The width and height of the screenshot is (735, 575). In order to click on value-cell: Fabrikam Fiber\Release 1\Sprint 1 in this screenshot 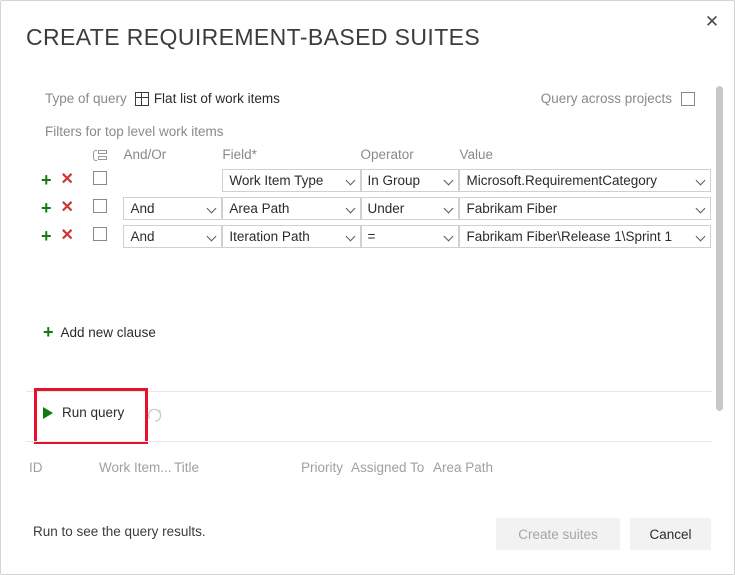, I will do `click(585, 237)`.